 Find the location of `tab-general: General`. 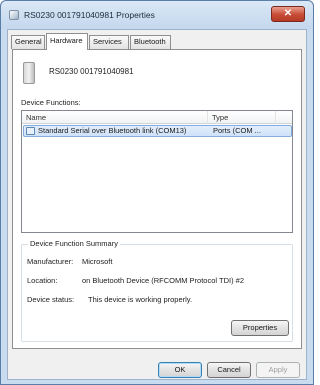

tab-general: General is located at coordinates (28, 42).